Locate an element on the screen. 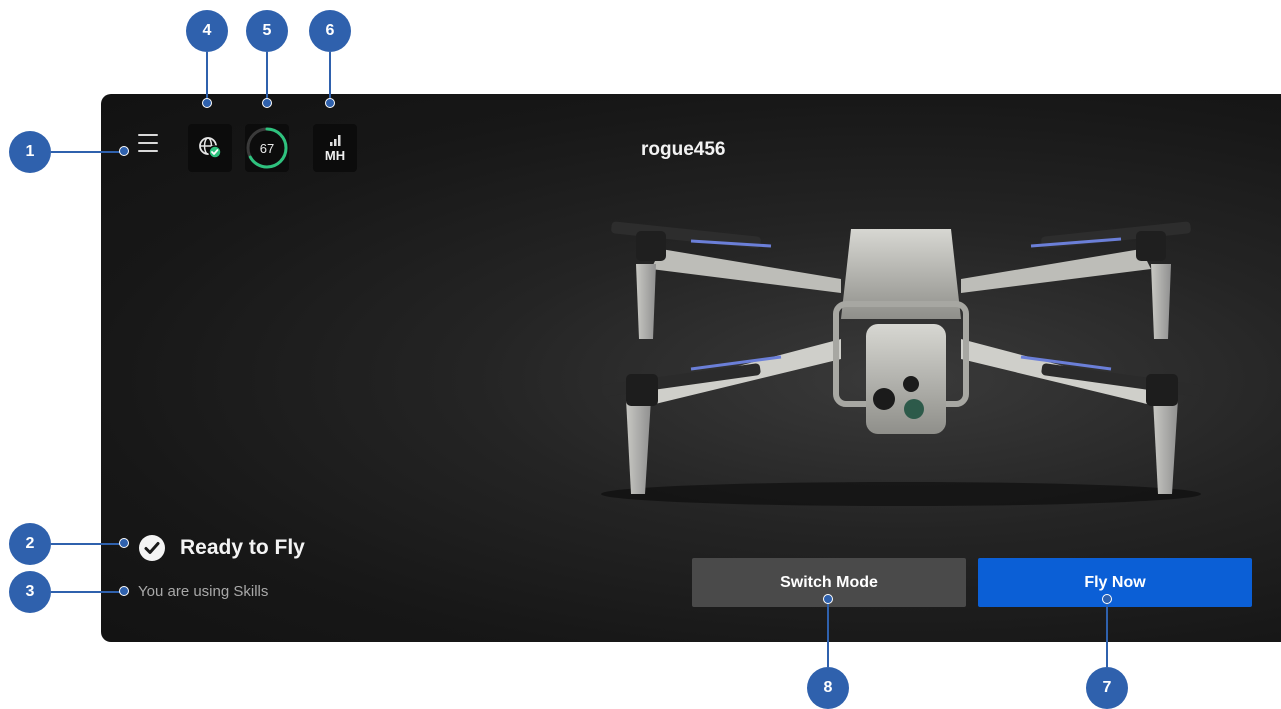  signal-status: MH is located at coordinates (335, 148).